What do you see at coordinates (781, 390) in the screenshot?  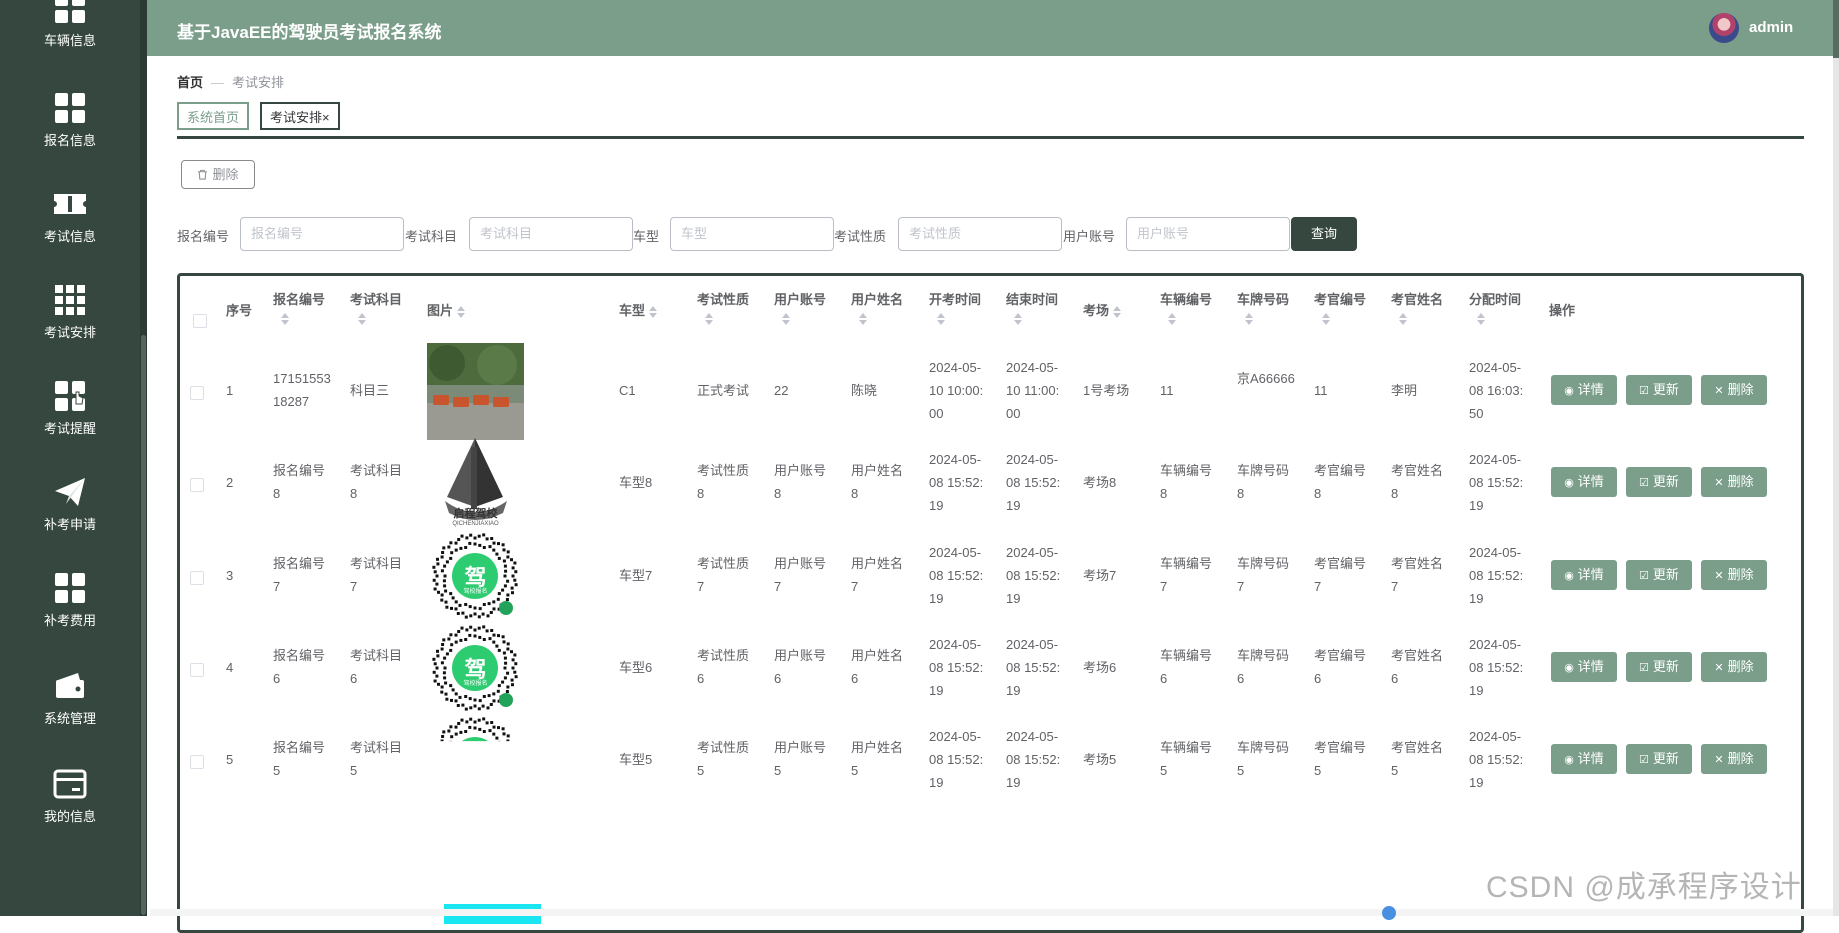 I see `table-cell: 22` at bounding box center [781, 390].